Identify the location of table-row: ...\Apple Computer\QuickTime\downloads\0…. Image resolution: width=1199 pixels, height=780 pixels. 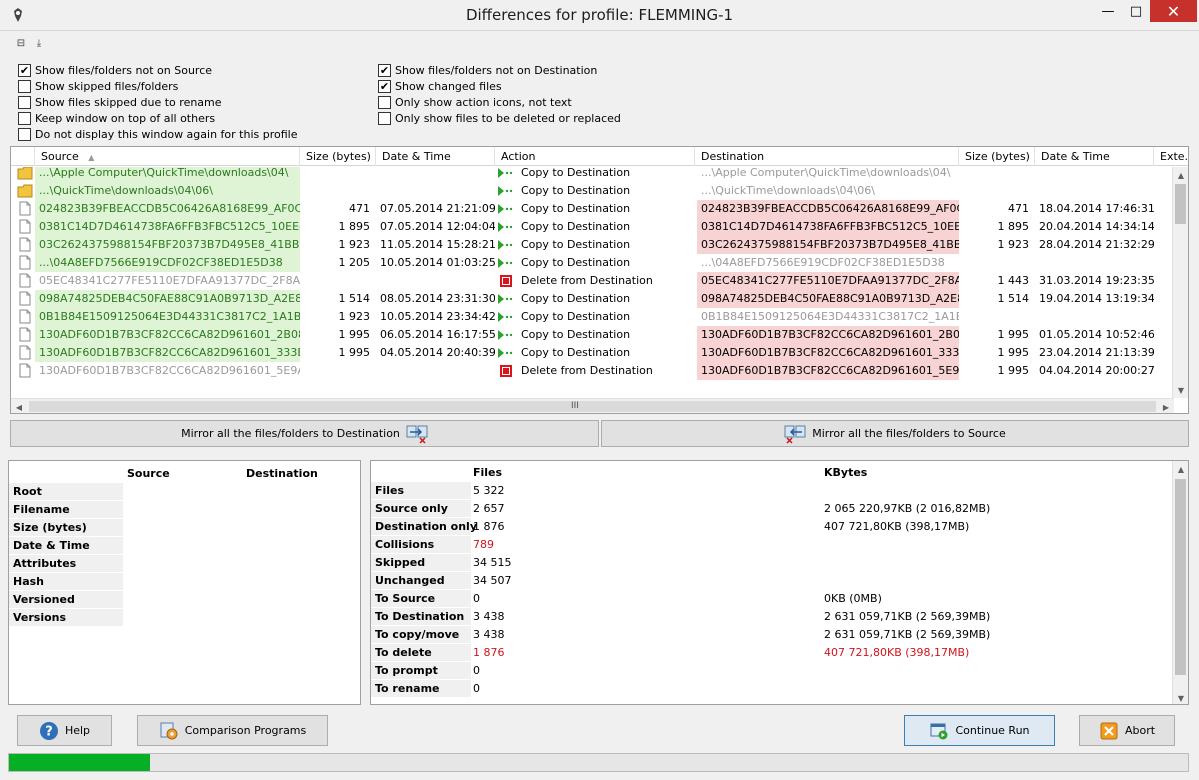
(592, 174).